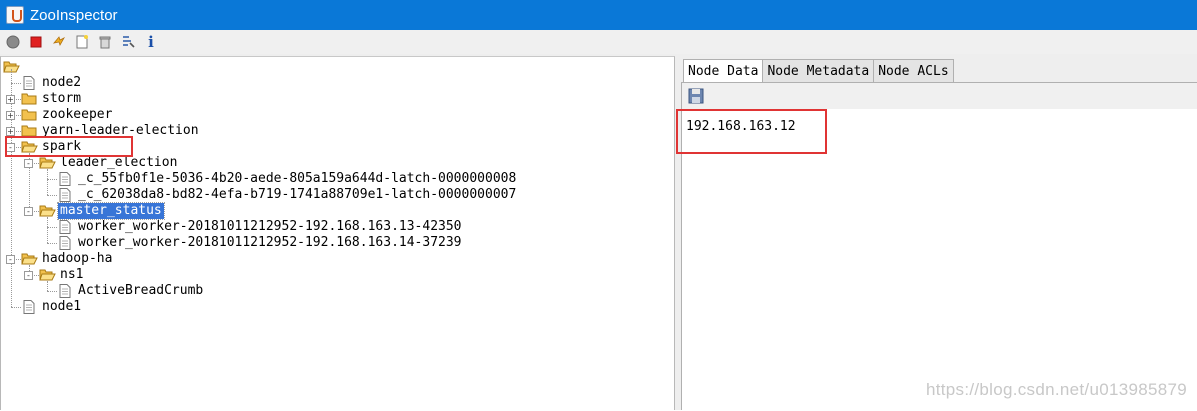 Image resolution: width=1197 pixels, height=411 pixels. What do you see at coordinates (598, 15) in the screenshot?
I see `window-titlebar: ZooInspector` at bounding box center [598, 15].